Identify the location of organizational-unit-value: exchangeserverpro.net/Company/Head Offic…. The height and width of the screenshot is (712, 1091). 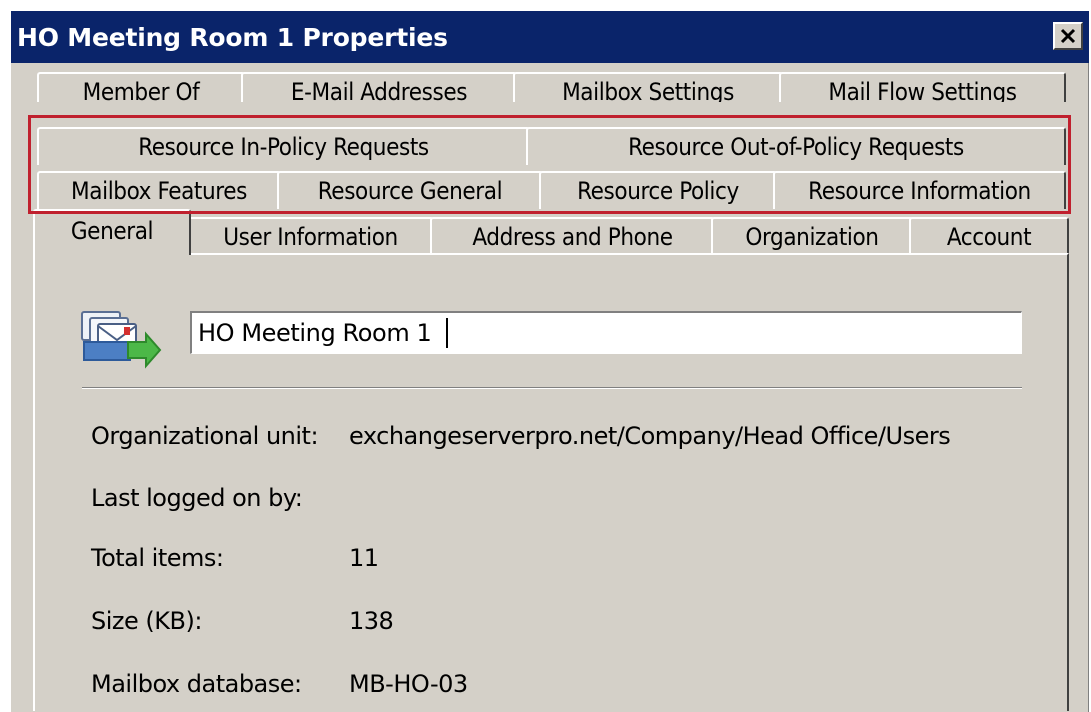
(650, 436).